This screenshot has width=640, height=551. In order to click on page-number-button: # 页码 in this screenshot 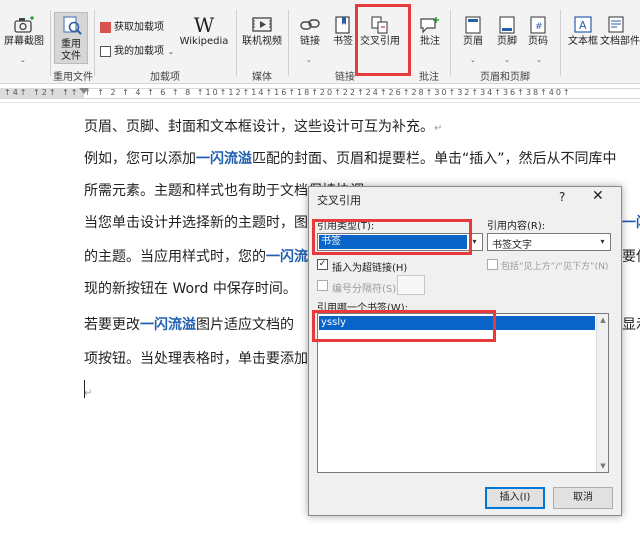, I will do `click(538, 32)`.